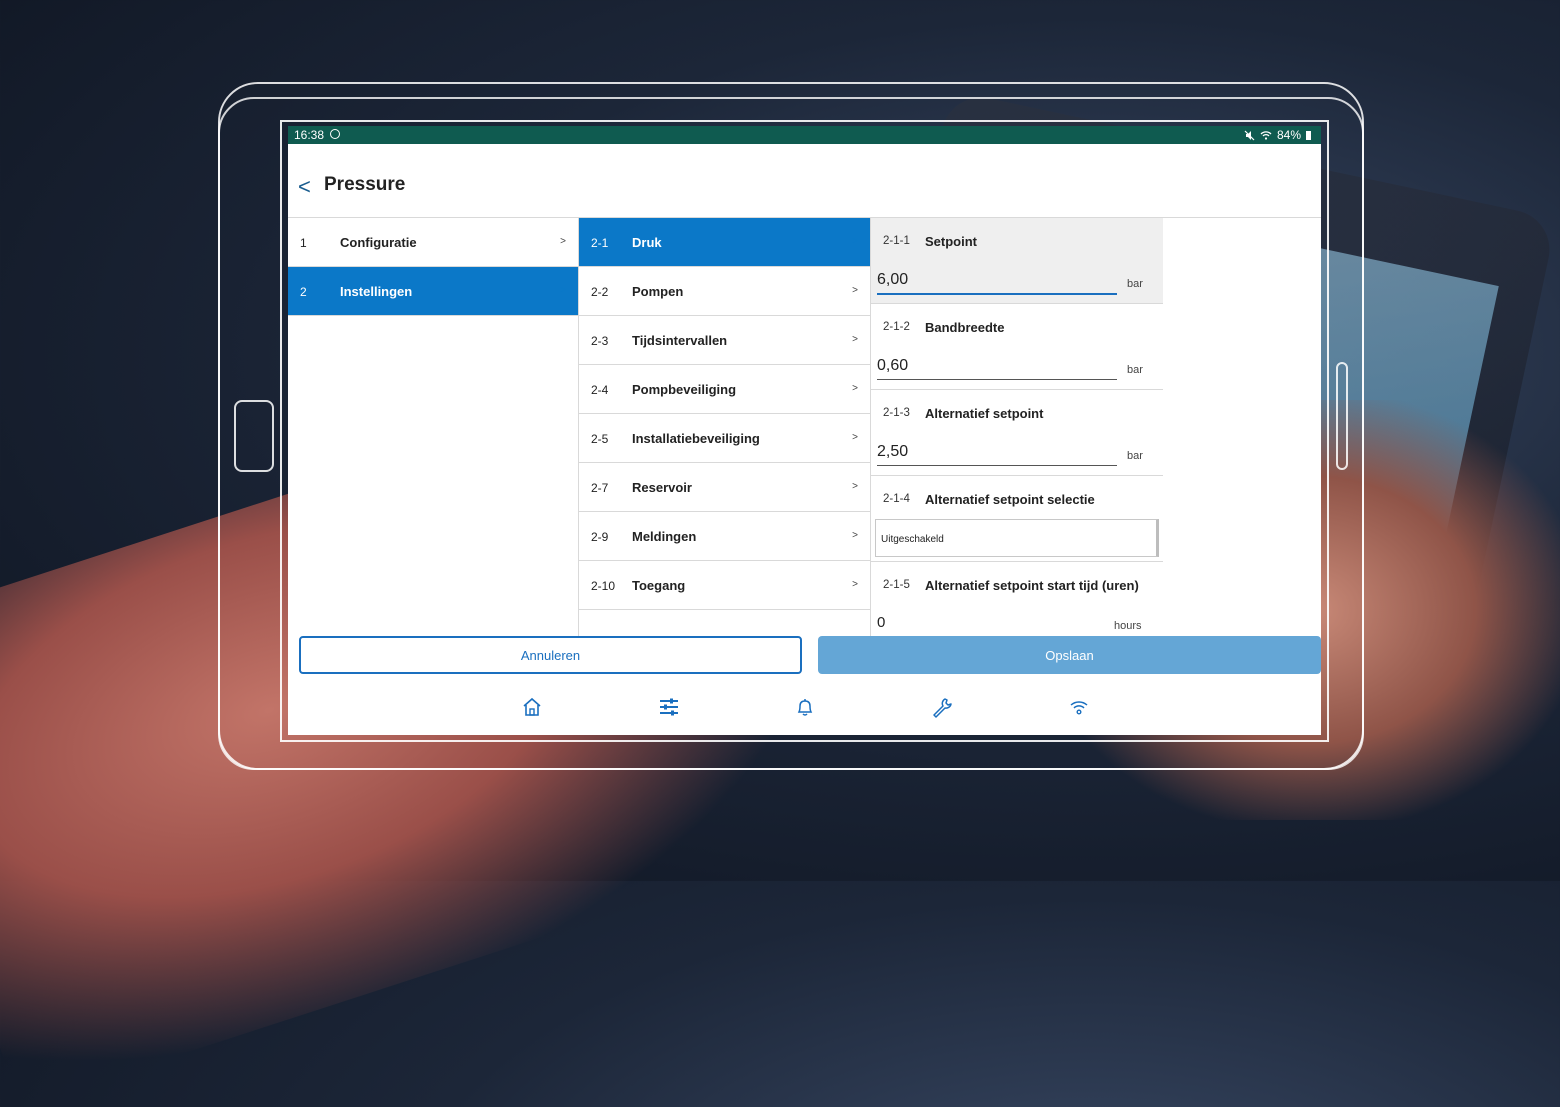 The height and width of the screenshot is (1107, 1560). I want to click on param-code: 2-1-5, so click(896, 585).